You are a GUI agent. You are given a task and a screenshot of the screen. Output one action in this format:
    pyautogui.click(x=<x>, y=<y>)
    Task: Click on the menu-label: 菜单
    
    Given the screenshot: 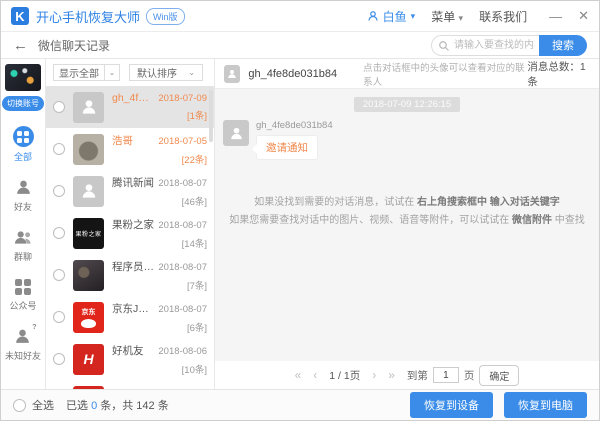 What is the action you would take?
    pyautogui.click(x=443, y=16)
    